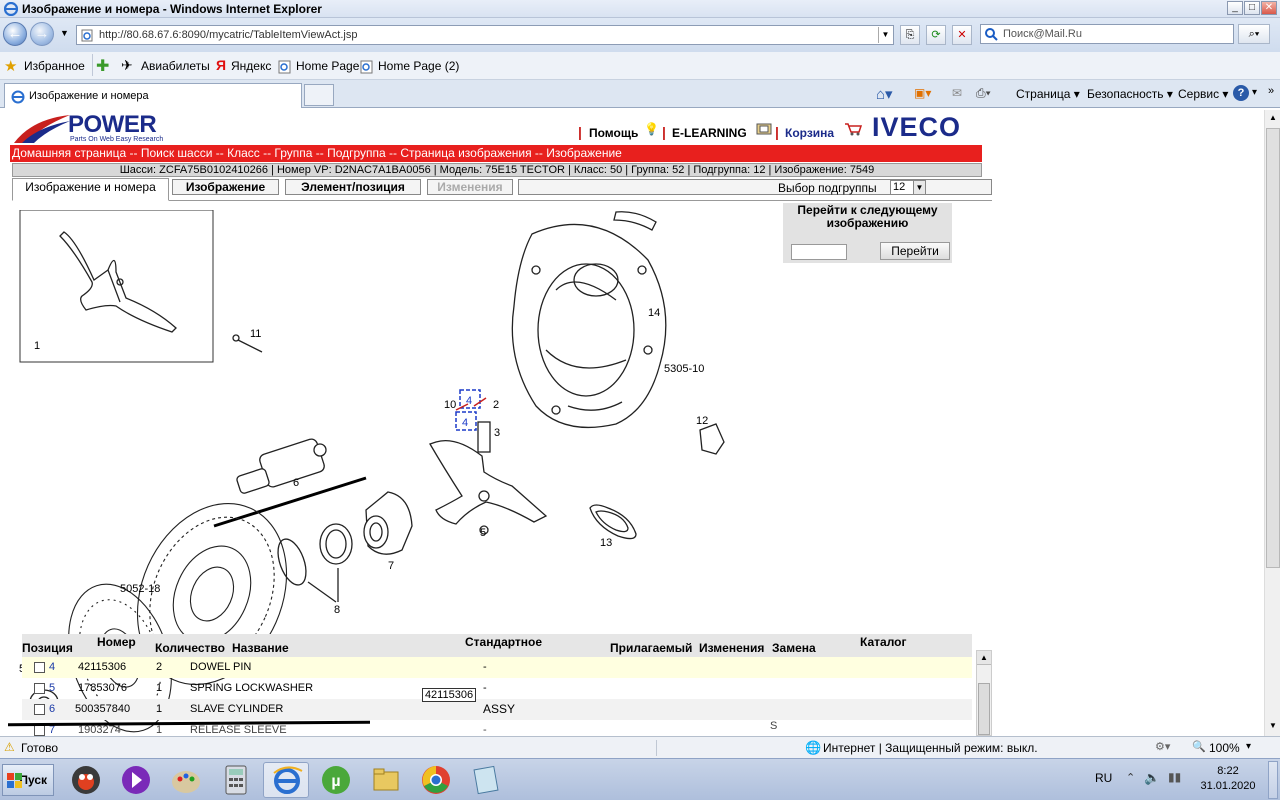  I want to click on calculator-icon, so click(236, 780).